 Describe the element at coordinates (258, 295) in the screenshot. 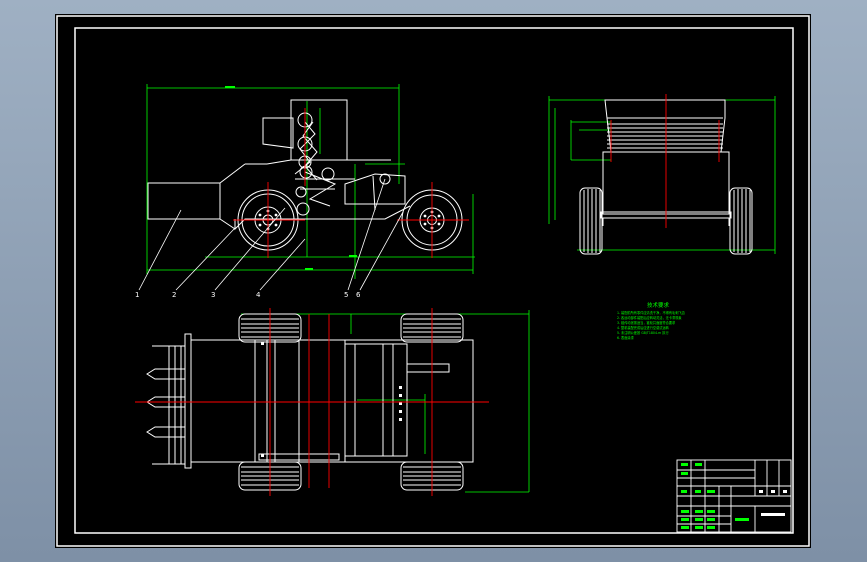

I see `part-label-4: 4` at that location.